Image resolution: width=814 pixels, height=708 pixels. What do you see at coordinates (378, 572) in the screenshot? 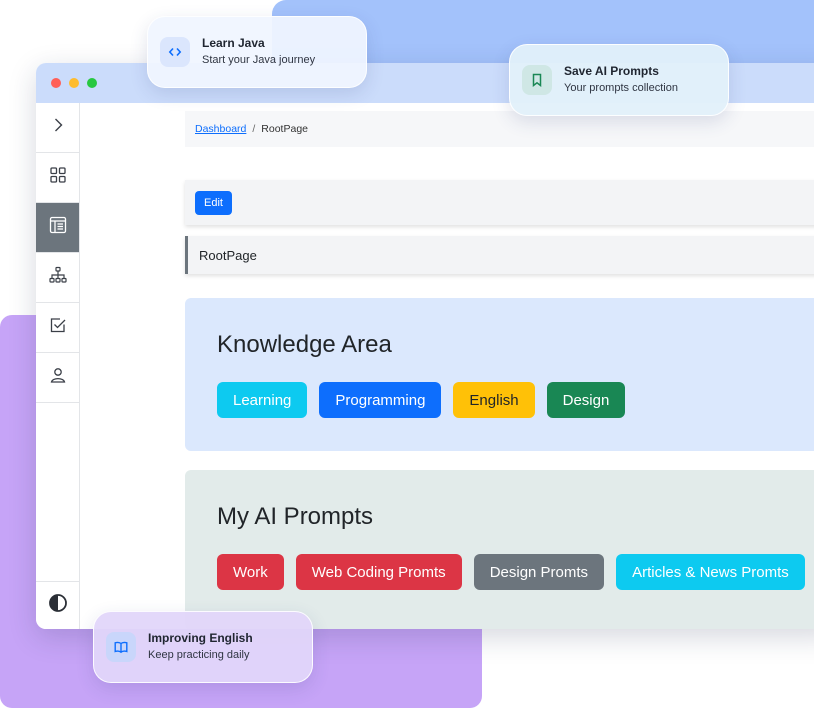
I see `prompt-tag-button: Web Coding Promts` at bounding box center [378, 572].